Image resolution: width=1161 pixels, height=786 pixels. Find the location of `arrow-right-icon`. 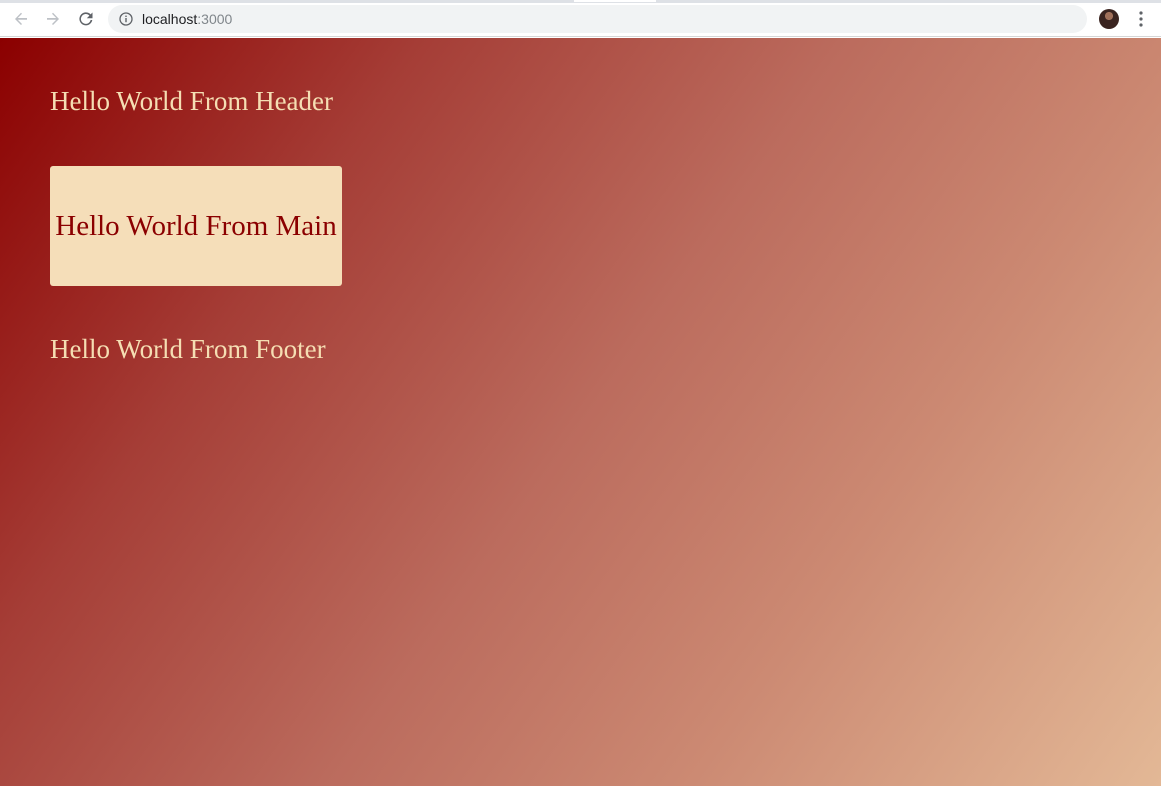

arrow-right-icon is located at coordinates (53, 18).